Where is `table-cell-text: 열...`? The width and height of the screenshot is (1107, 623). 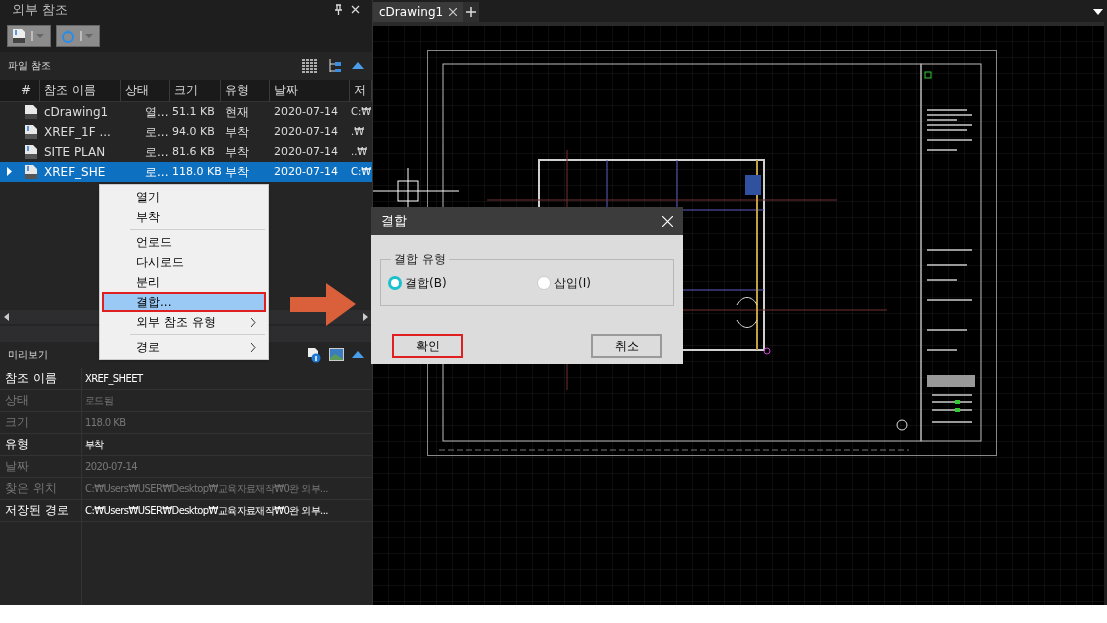
table-cell-text: 열... is located at coordinates (157, 112).